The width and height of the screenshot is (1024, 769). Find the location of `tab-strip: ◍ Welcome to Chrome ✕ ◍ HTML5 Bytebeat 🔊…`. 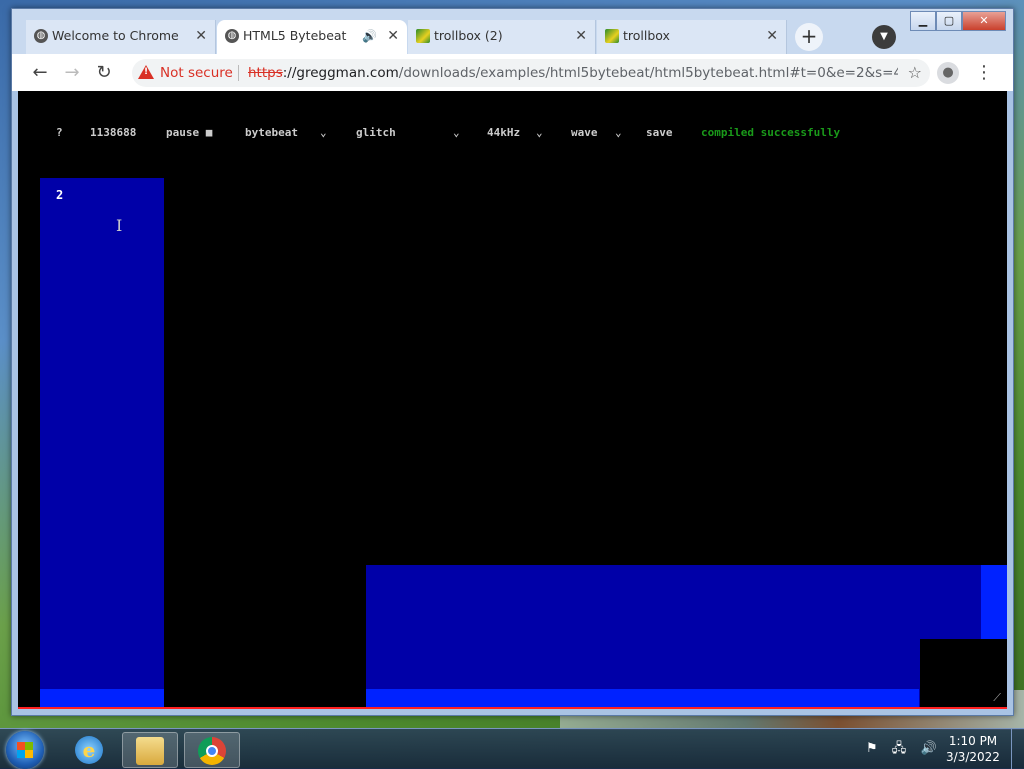

tab-strip: ◍ Welcome to Chrome ✕ ◍ HTML5 Bytebeat 🔊… is located at coordinates (512, 31).